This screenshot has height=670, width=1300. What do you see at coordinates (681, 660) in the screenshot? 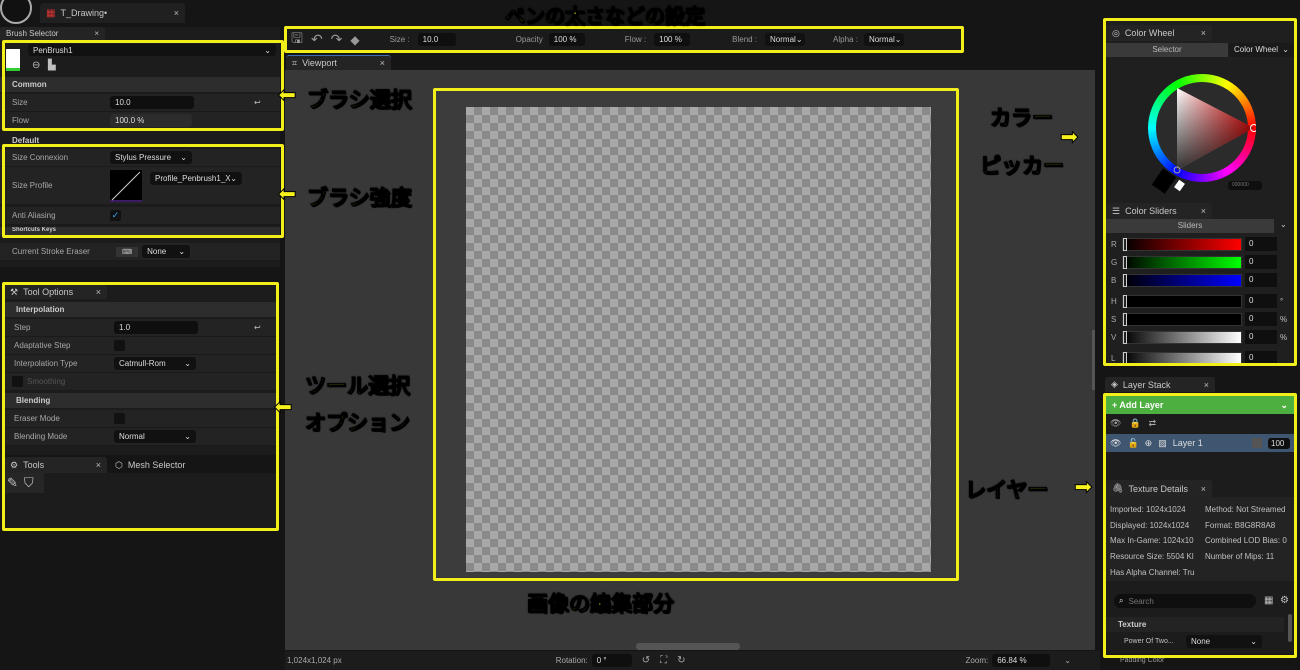
I see `rotate-right-icon: ↻` at bounding box center [681, 660].